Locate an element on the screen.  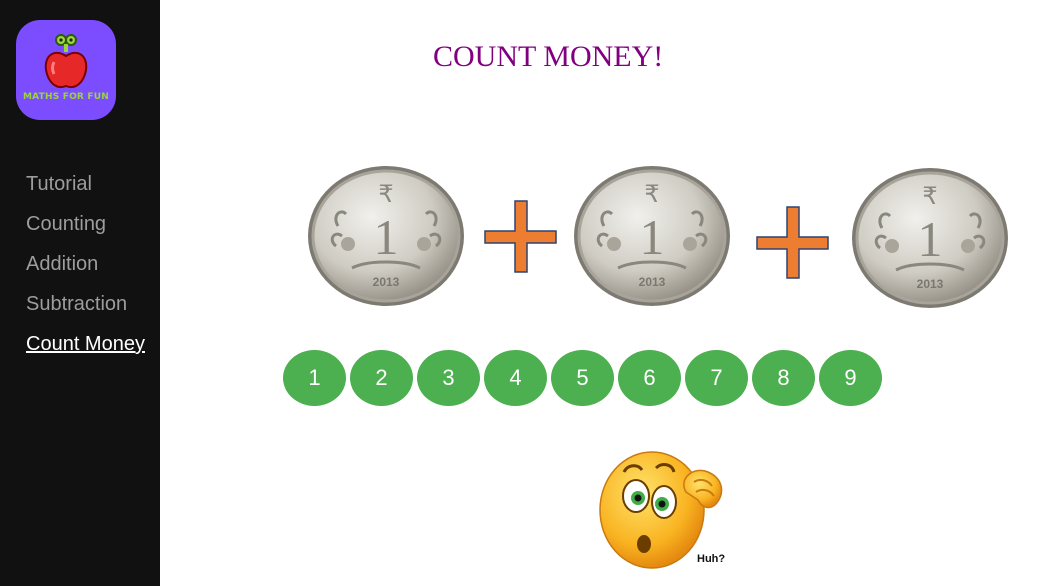
apple-icon is located at coordinates (66, 61).